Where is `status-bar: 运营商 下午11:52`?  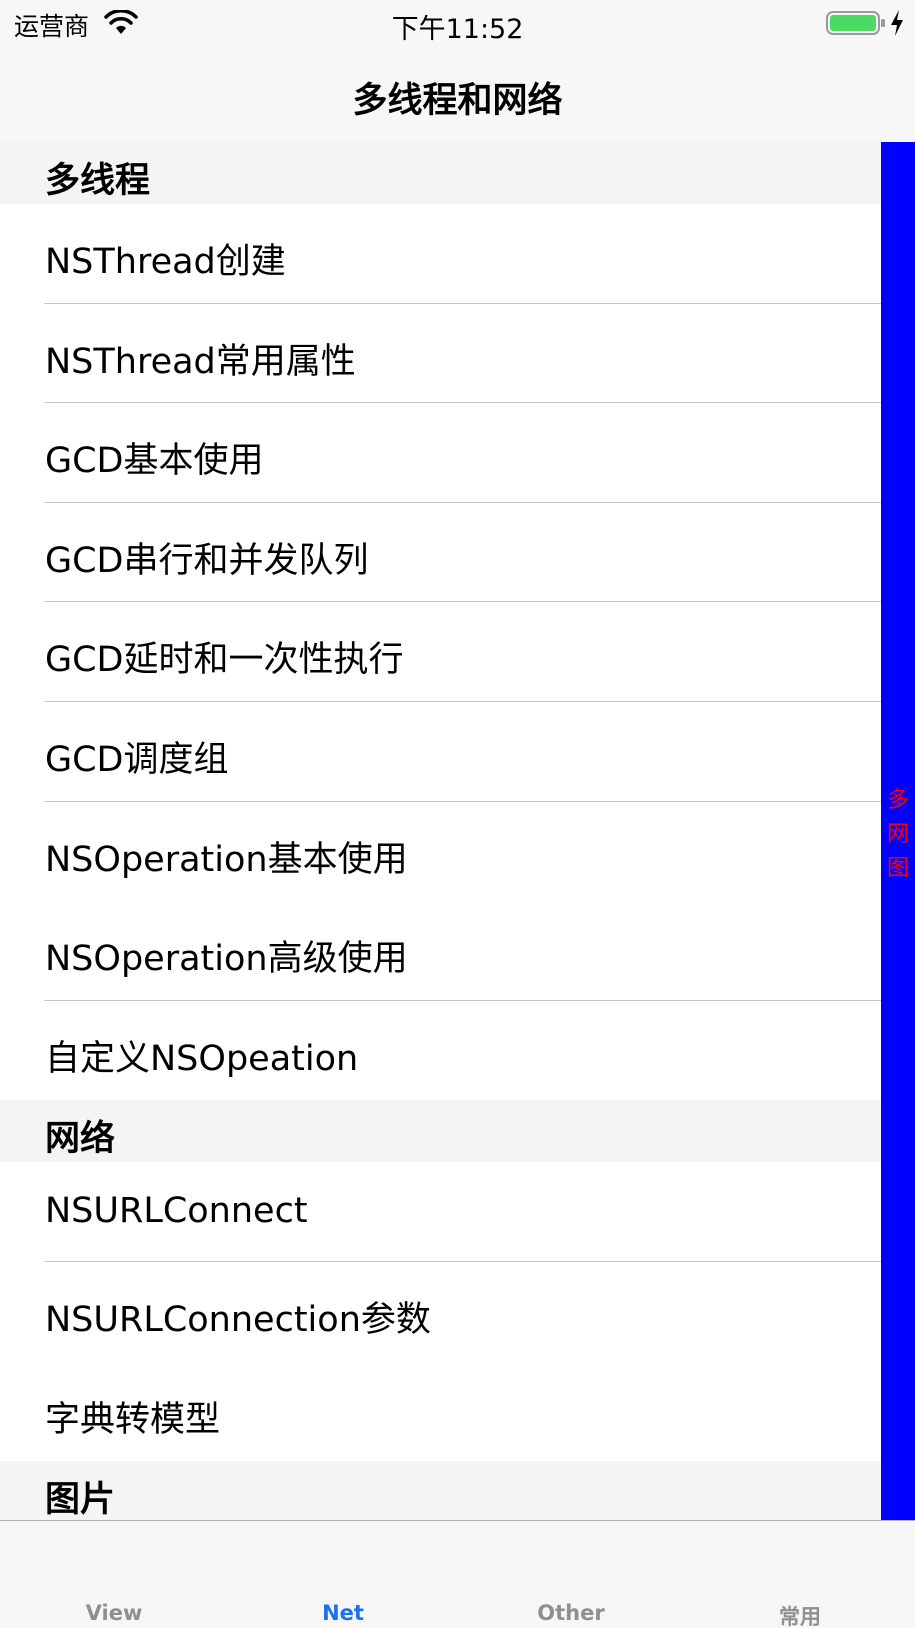
status-bar: 运营商 下午11:52 is located at coordinates (457, 23).